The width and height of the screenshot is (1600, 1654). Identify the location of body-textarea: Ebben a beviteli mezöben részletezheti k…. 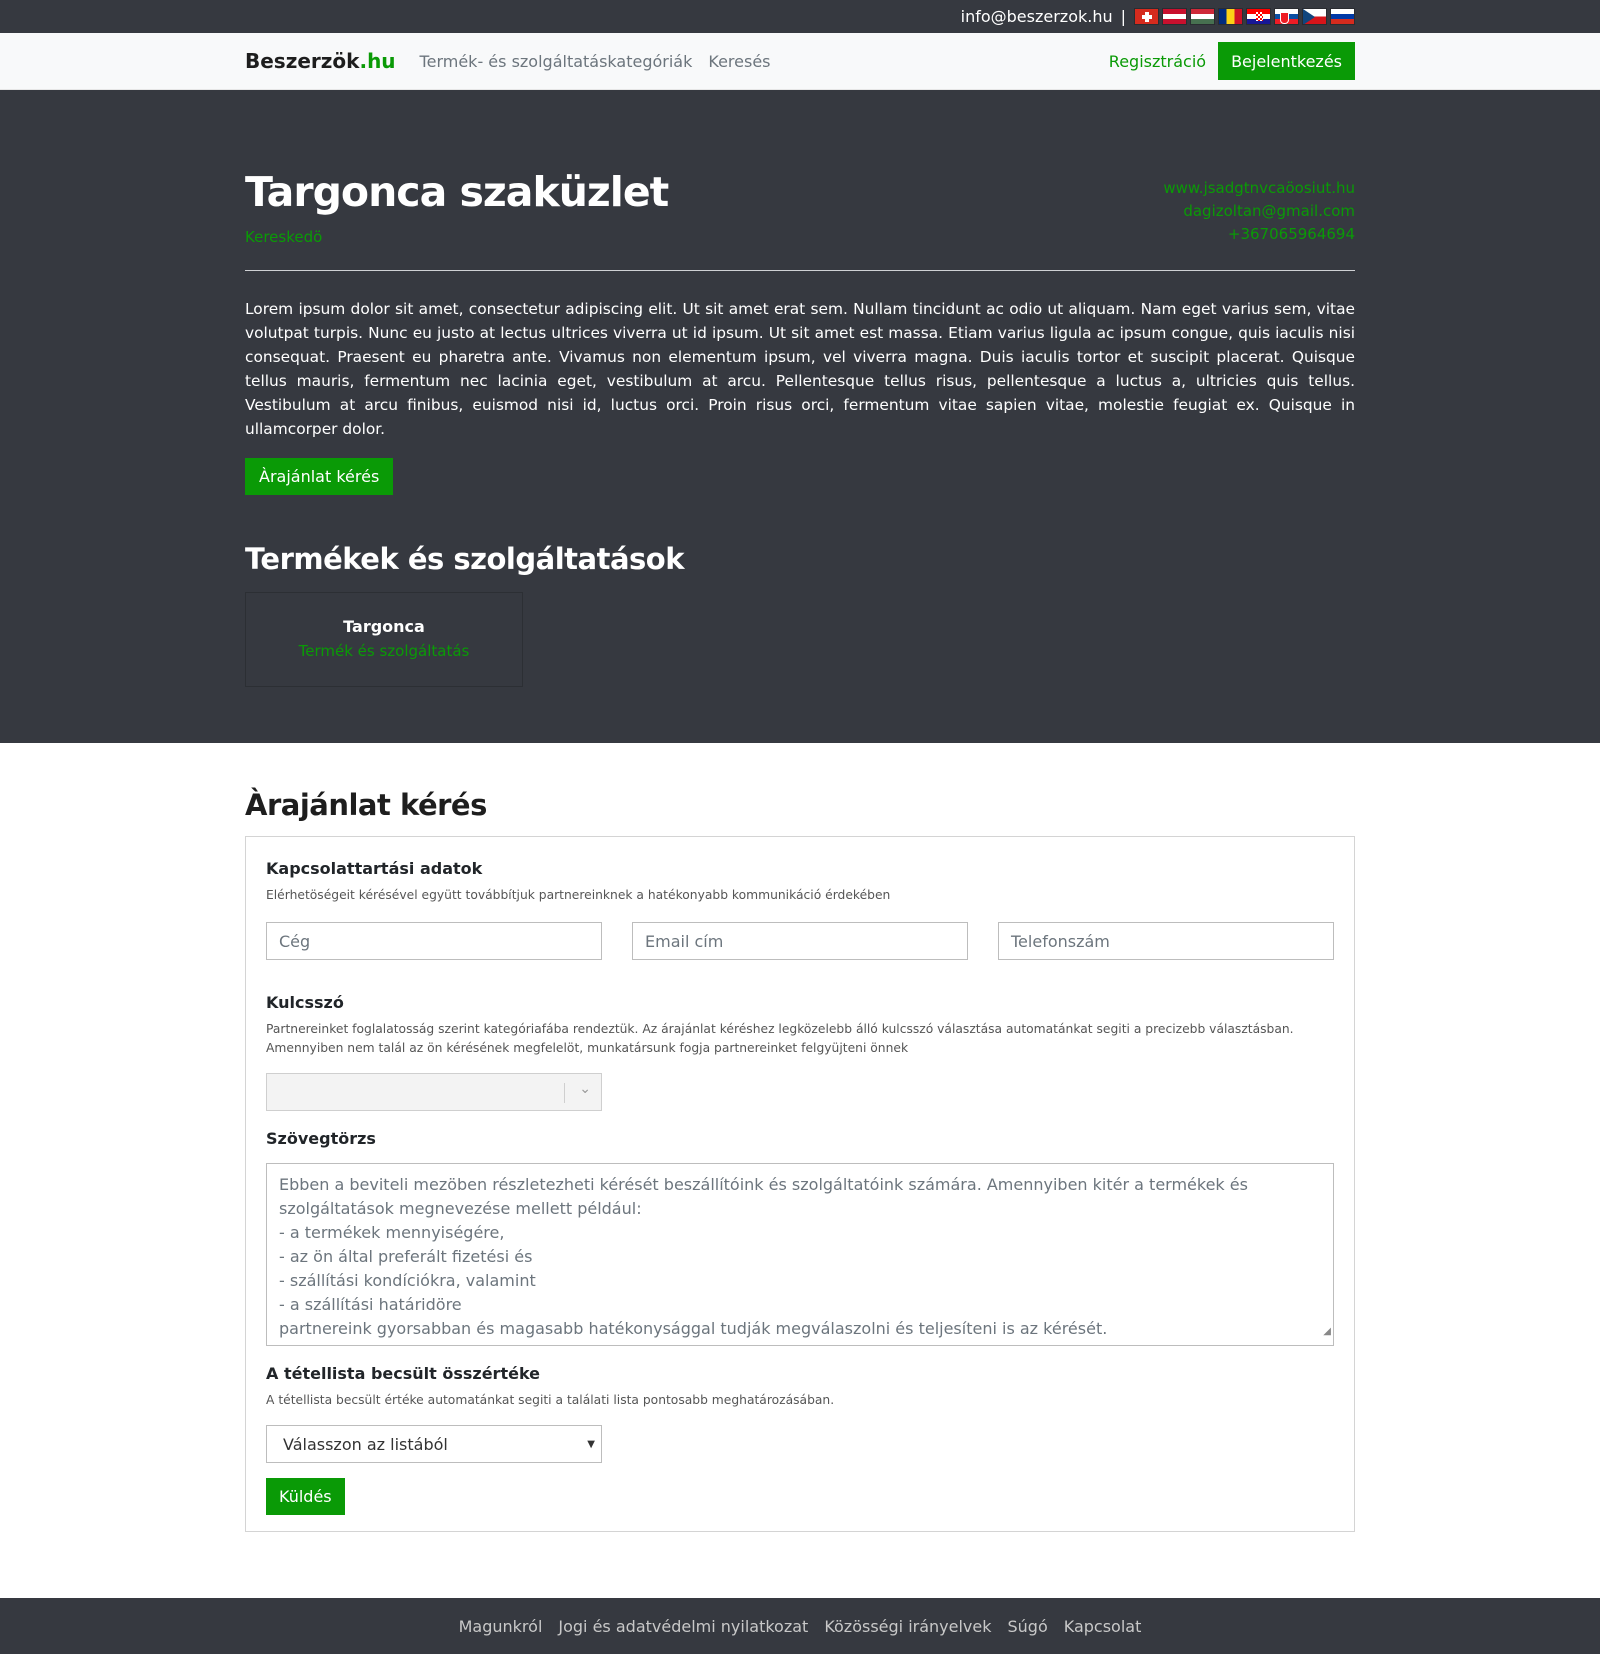
(800, 1254).